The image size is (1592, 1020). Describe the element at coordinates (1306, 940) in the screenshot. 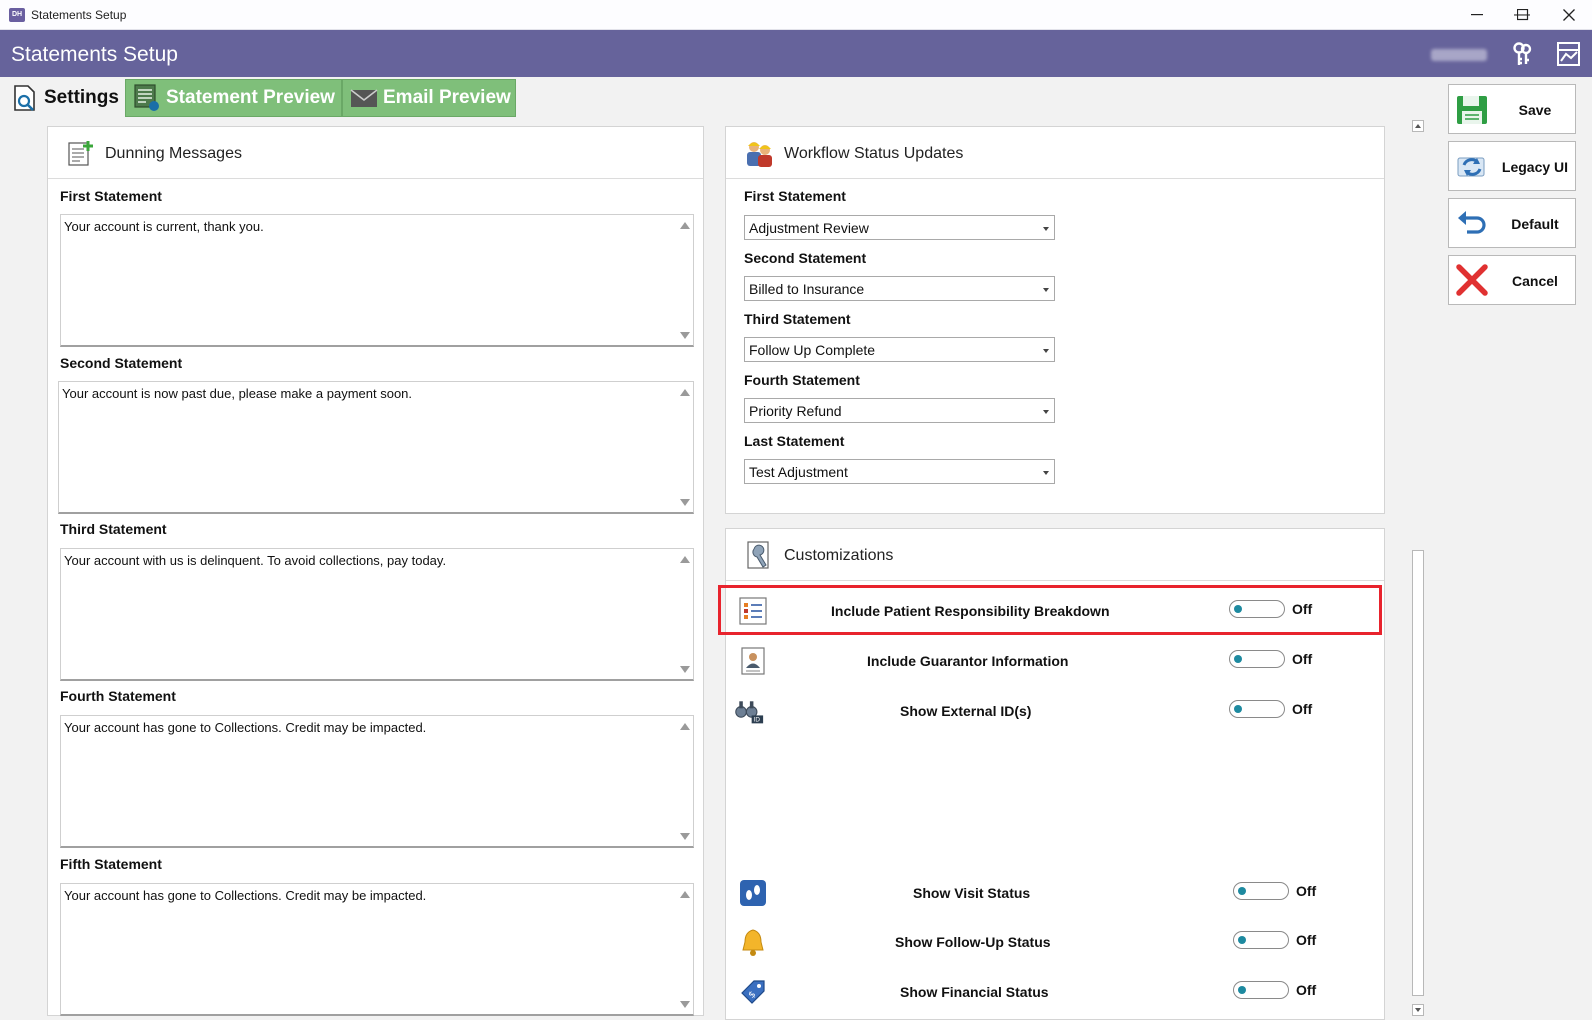

I see `follow-up-status-state: Off` at that location.